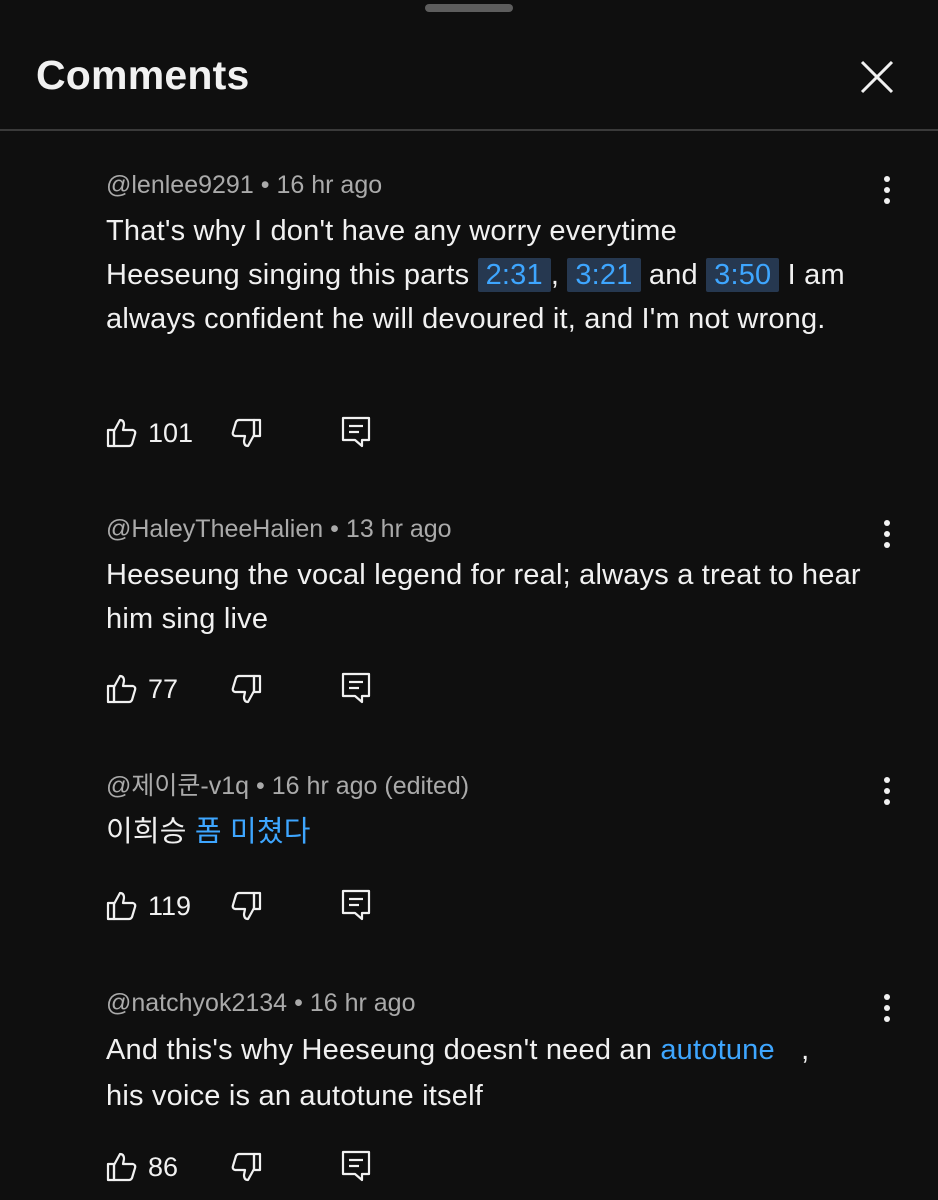 The height and width of the screenshot is (1200, 938). I want to click on comment-item: @제이쿤-v1q • 16 hr ago (edited) 이희승 폼 미쳤다, so click(501, 812).